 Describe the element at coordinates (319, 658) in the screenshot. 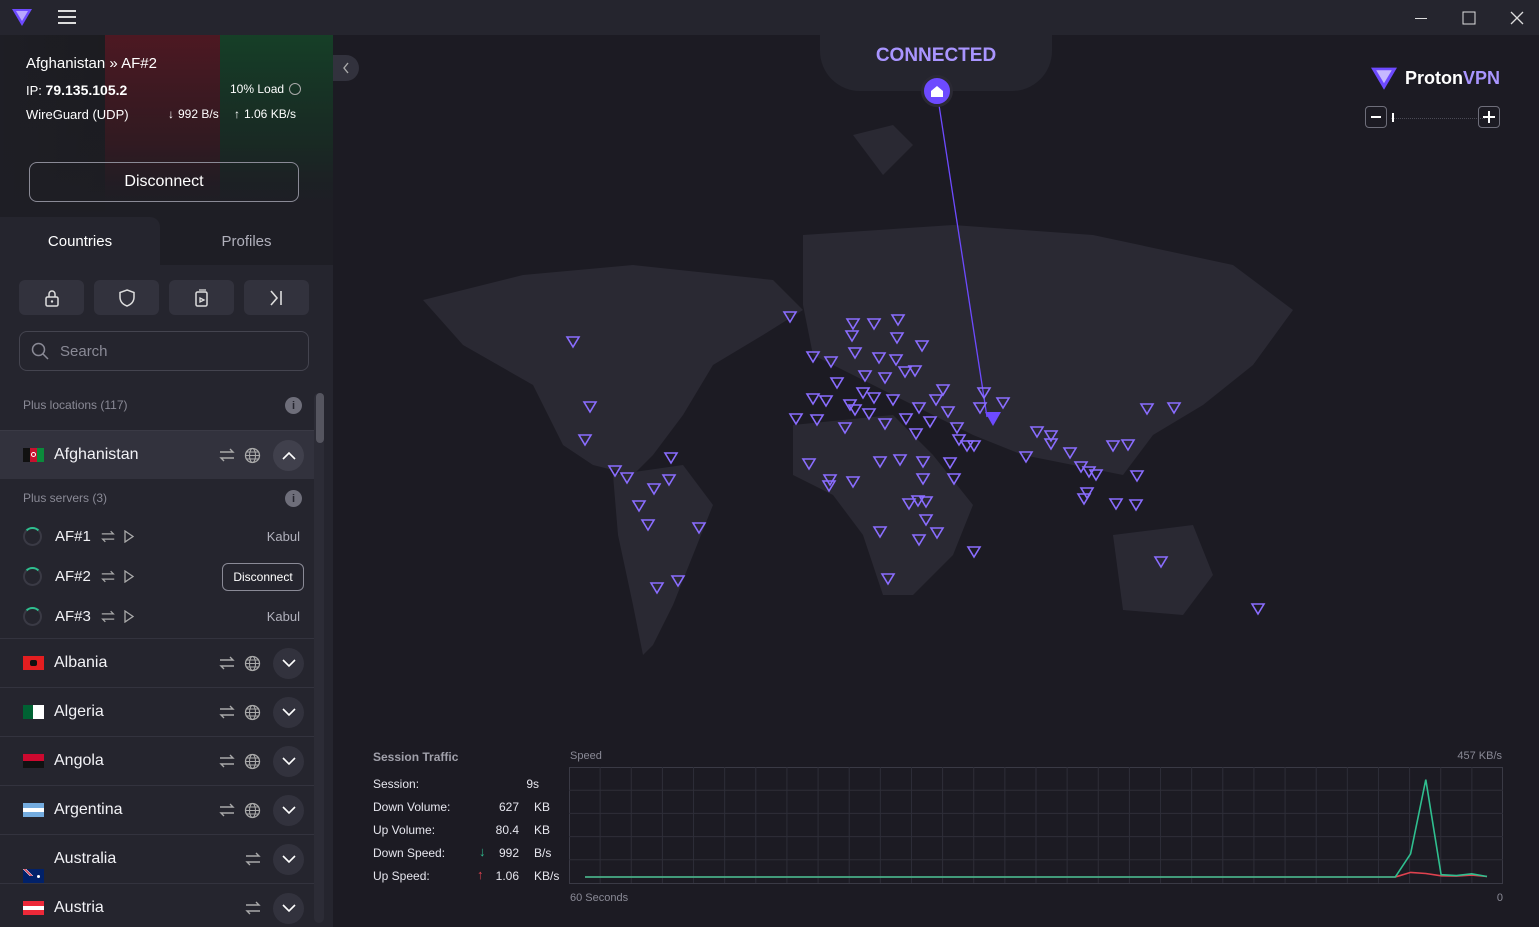

I see `scrollbar-track` at that location.